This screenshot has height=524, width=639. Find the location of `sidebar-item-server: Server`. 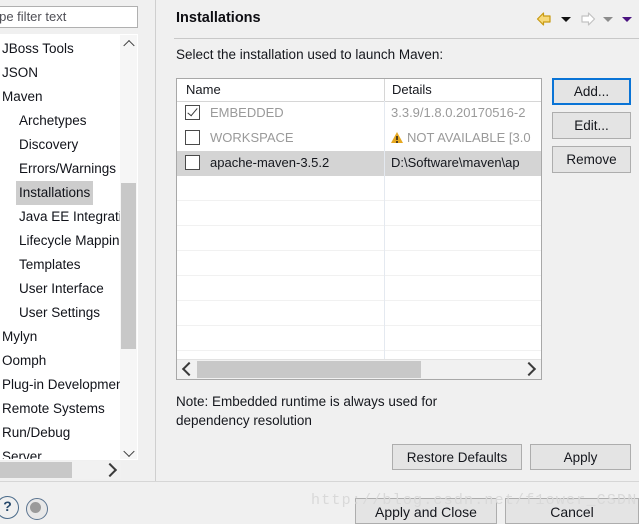

sidebar-item-server: Server is located at coordinates (61, 452).